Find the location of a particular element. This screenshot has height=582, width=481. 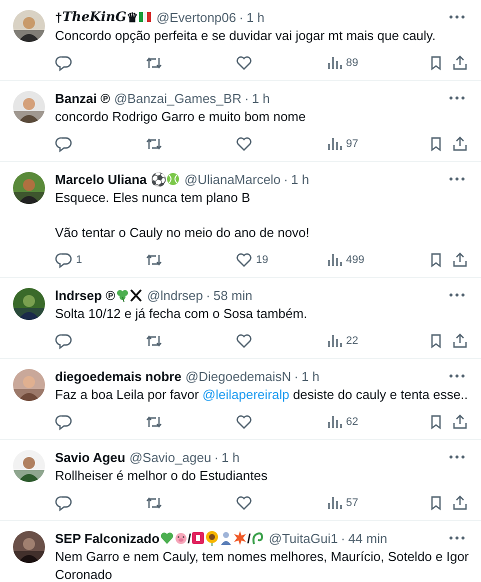

user-name: Banzai ℗ is located at coordinates (82, 98).